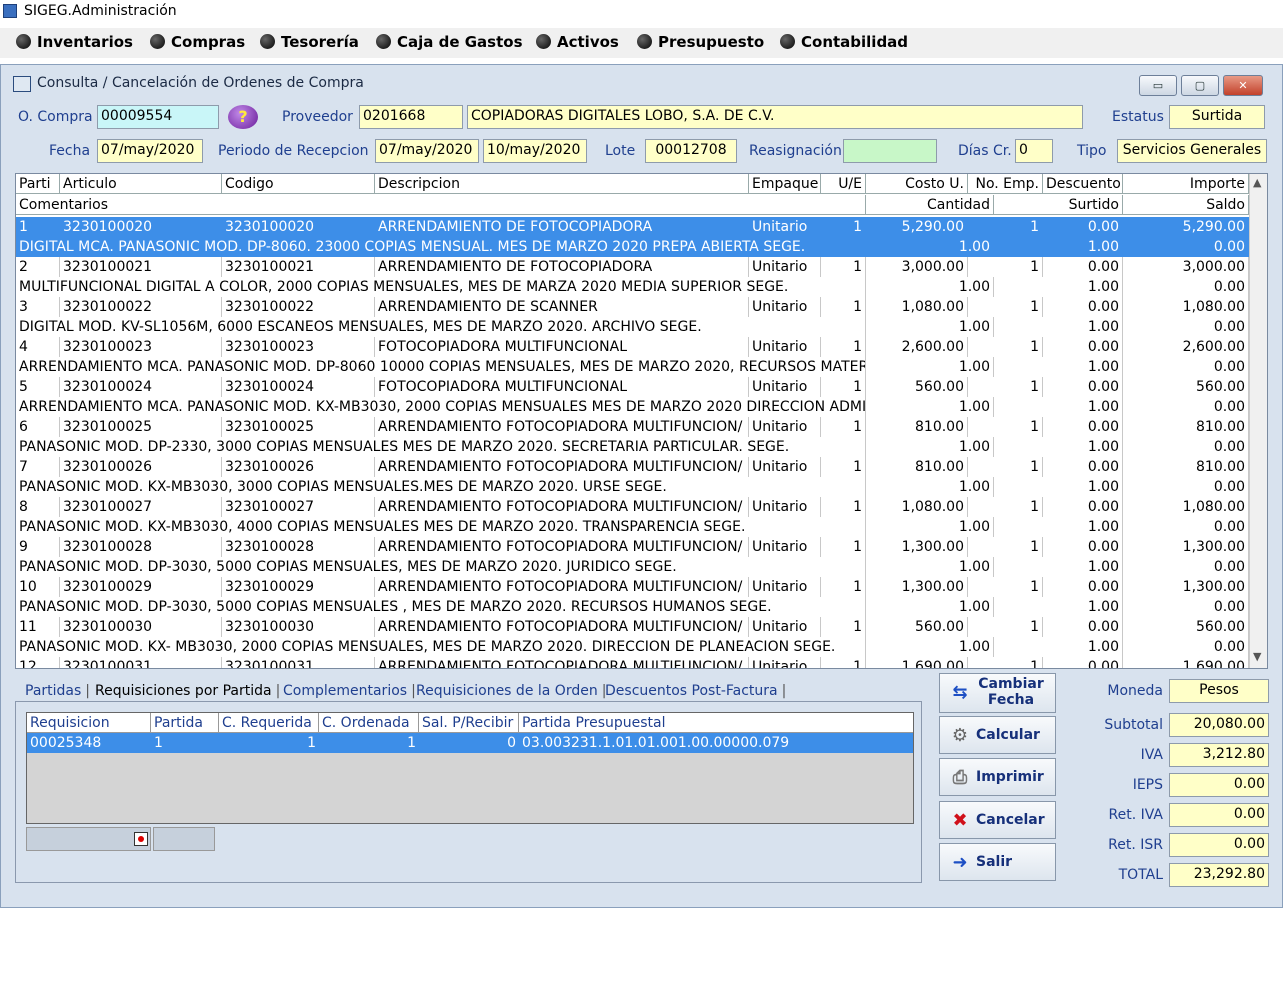  What do you see at coordinates (1158, 85) in the screenshot?
I see `minimize-button: ▭` at bounding box center [1158, 85].